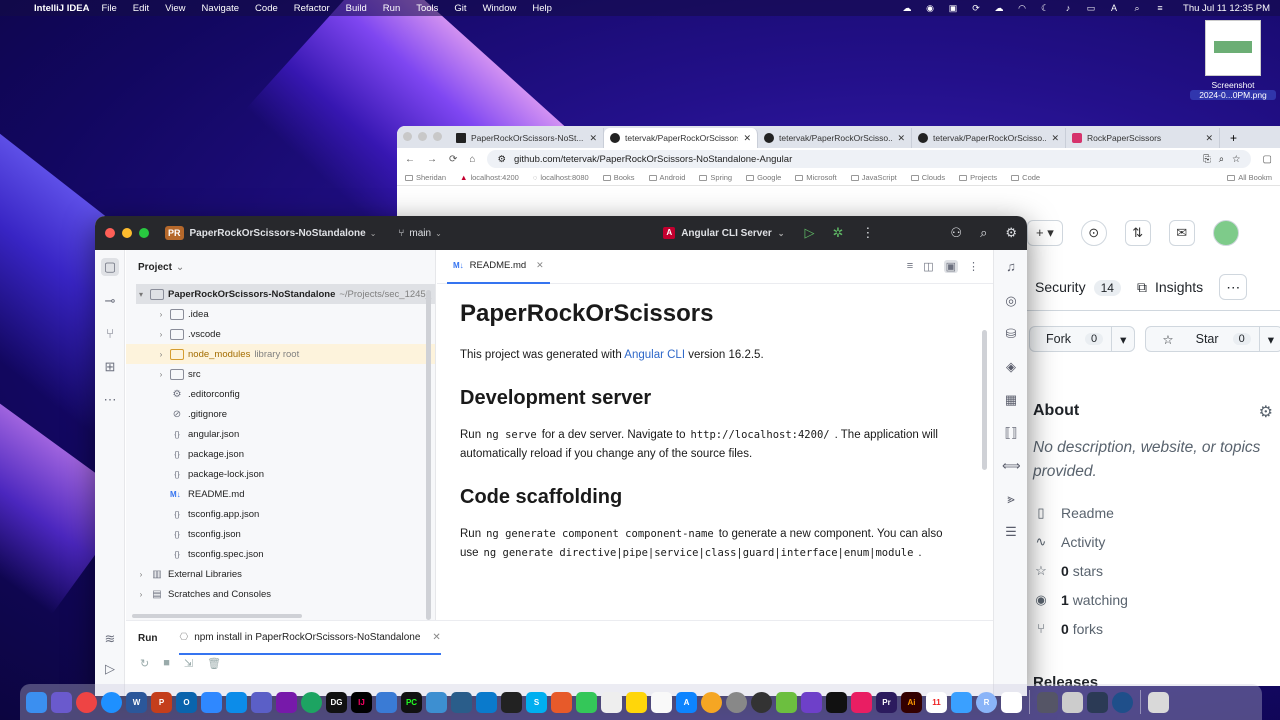 This screenshot has width=1280, height=720. Describe the element at coordinates (1226, 8) in the screenshot. I see `menubar-clock: Thu Jul 11 12:35 PM` at that location.